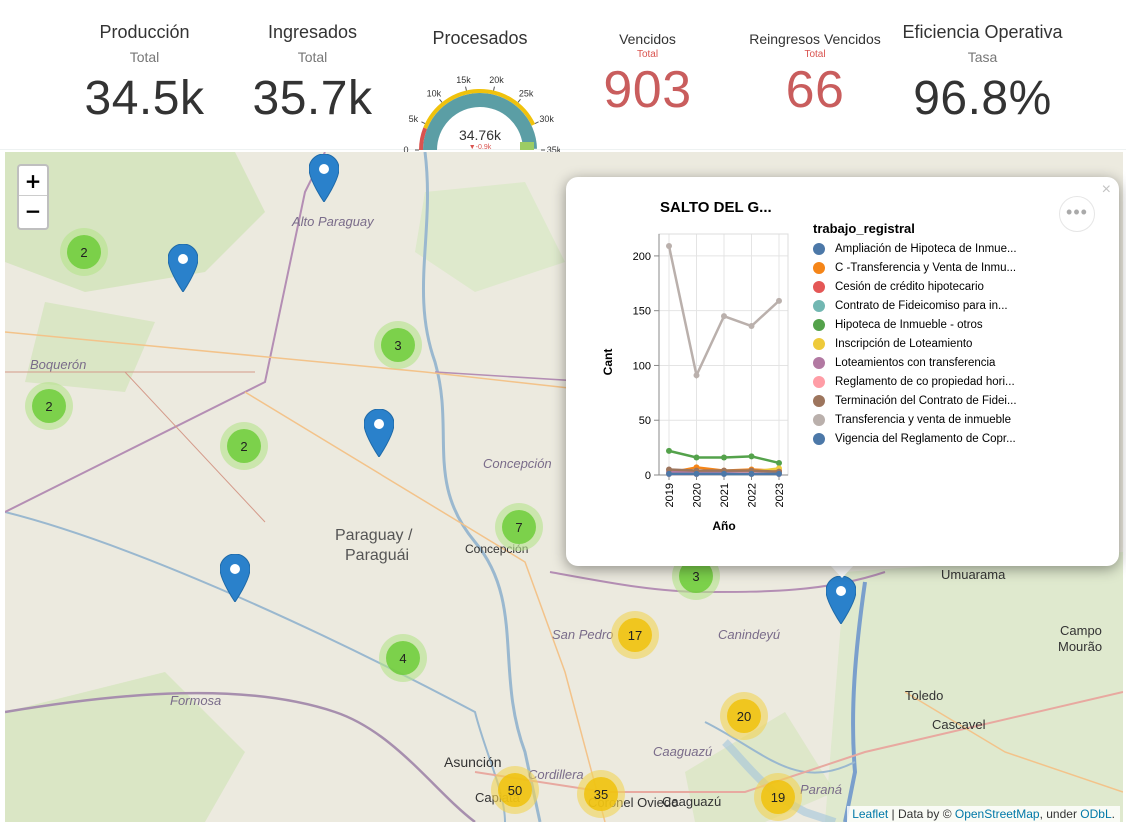  I want to click on cluster-marker: 7, so click(519, 527).